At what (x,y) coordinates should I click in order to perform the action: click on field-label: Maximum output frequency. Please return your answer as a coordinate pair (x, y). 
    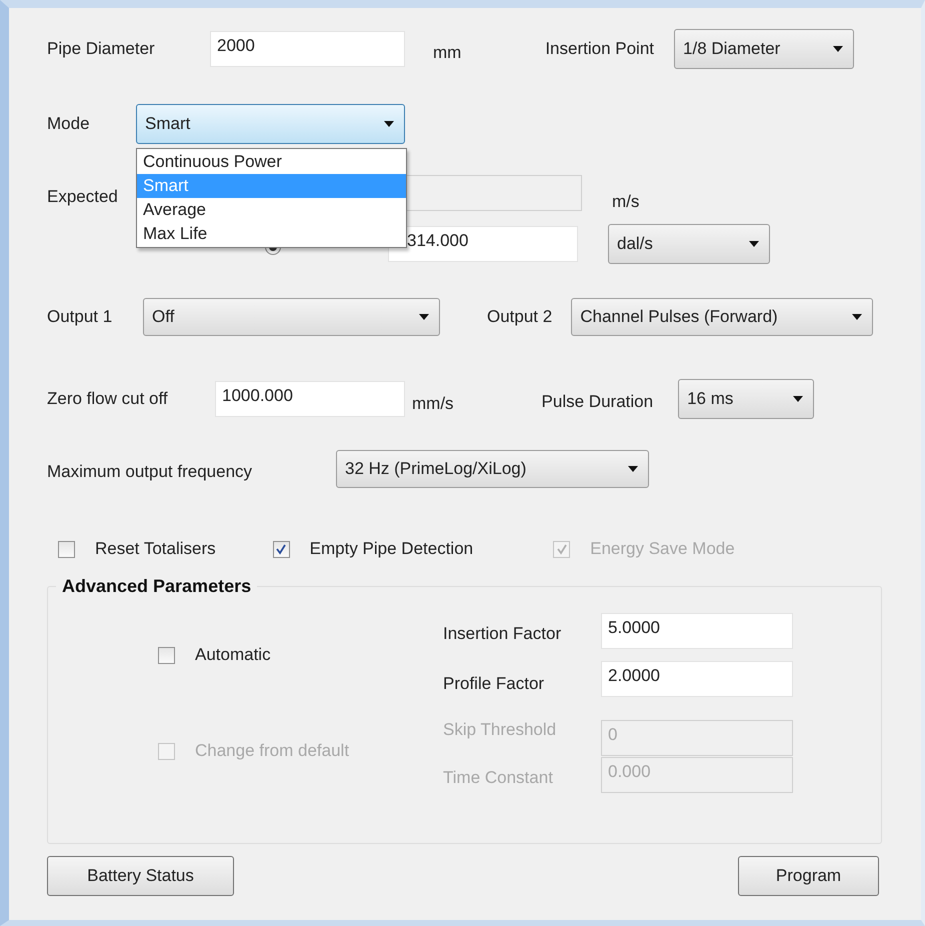
    Looking at the image, I should click on (150, 472).